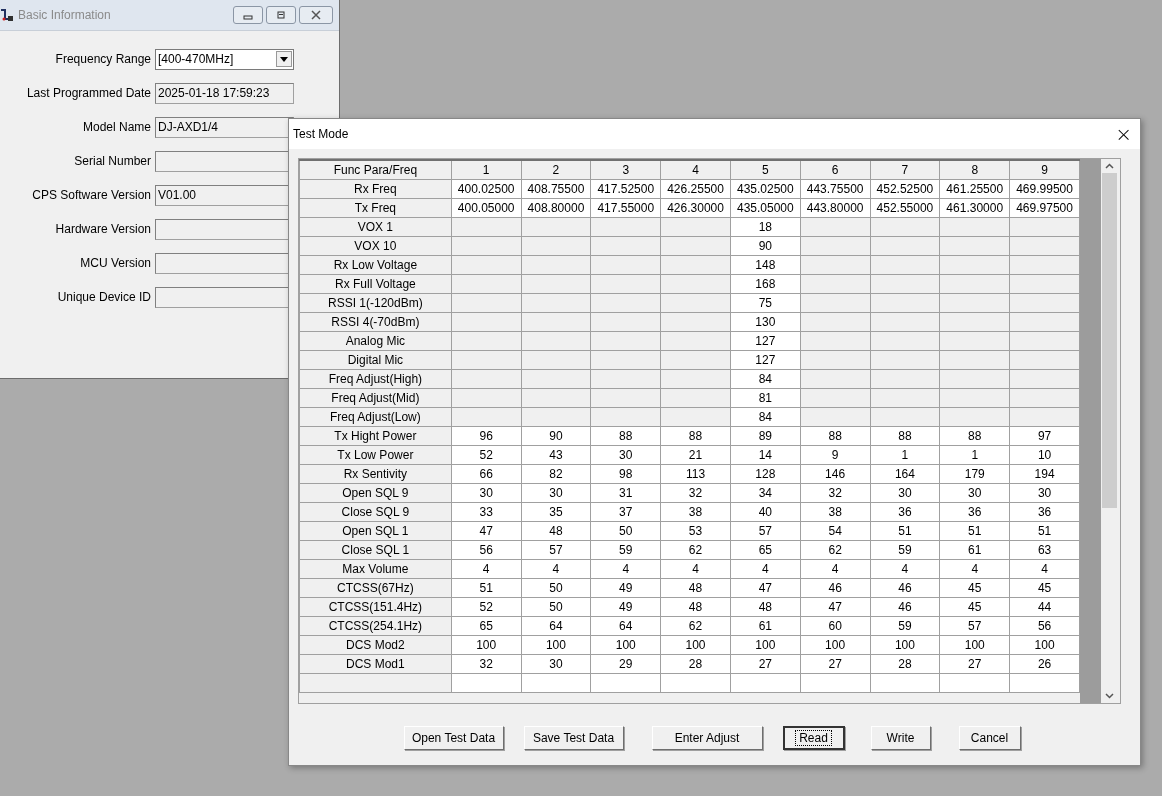 The image size is (1162, 796). Describe the element at coordinates (224, 93) in the screenshot. I see `readonly-field: 2025-01-18 17:59:23` at that location.